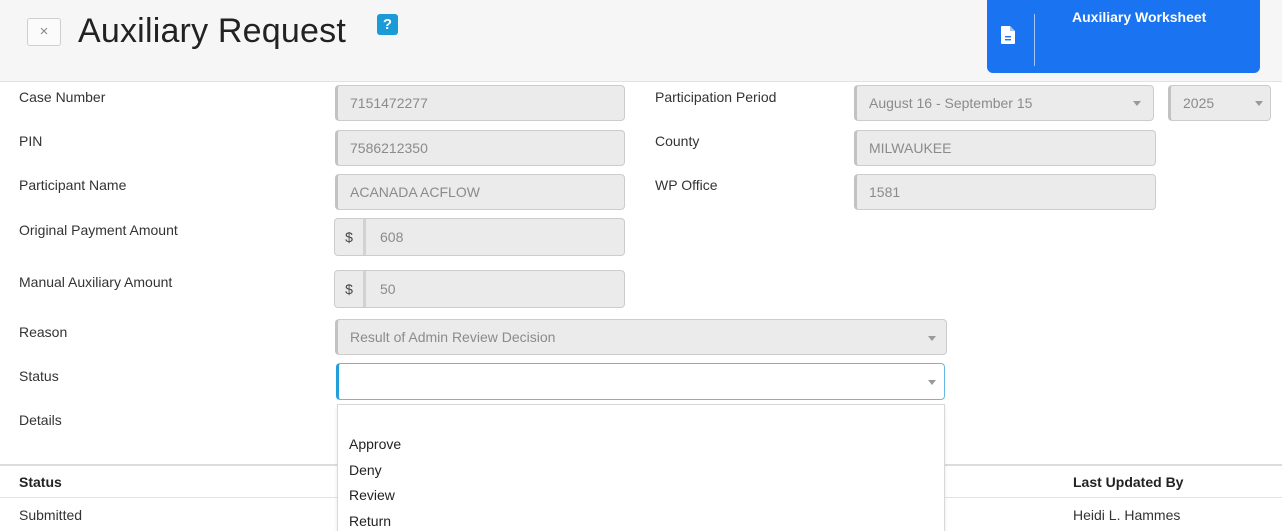  I want to click on pin-field: 7586212350, so click(480, 148).